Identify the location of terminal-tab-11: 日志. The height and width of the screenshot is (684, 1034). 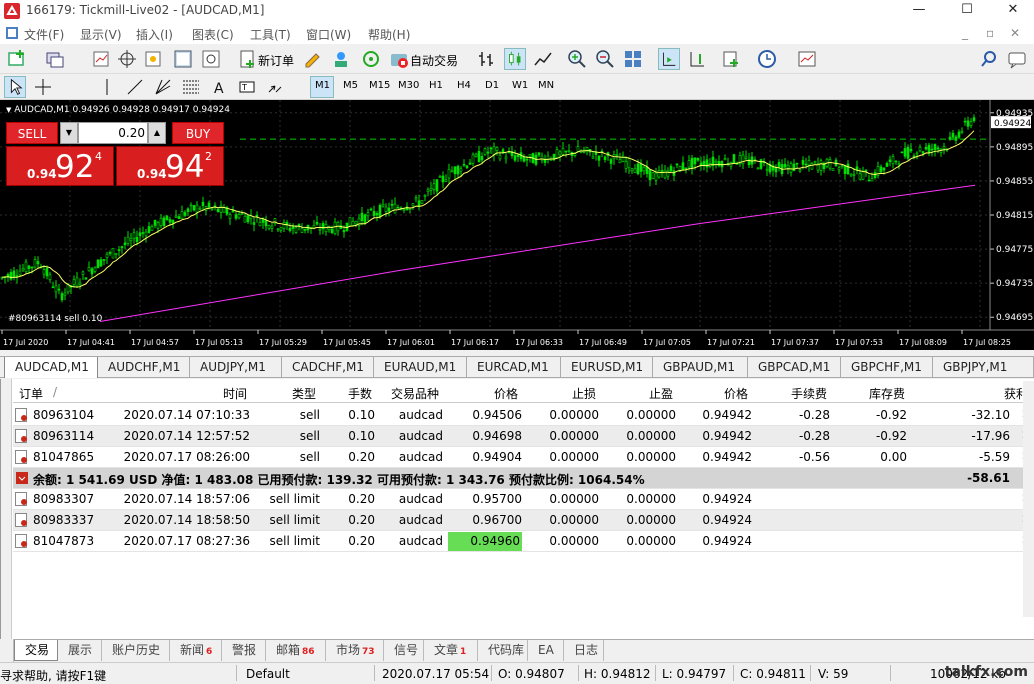
(584, 650).